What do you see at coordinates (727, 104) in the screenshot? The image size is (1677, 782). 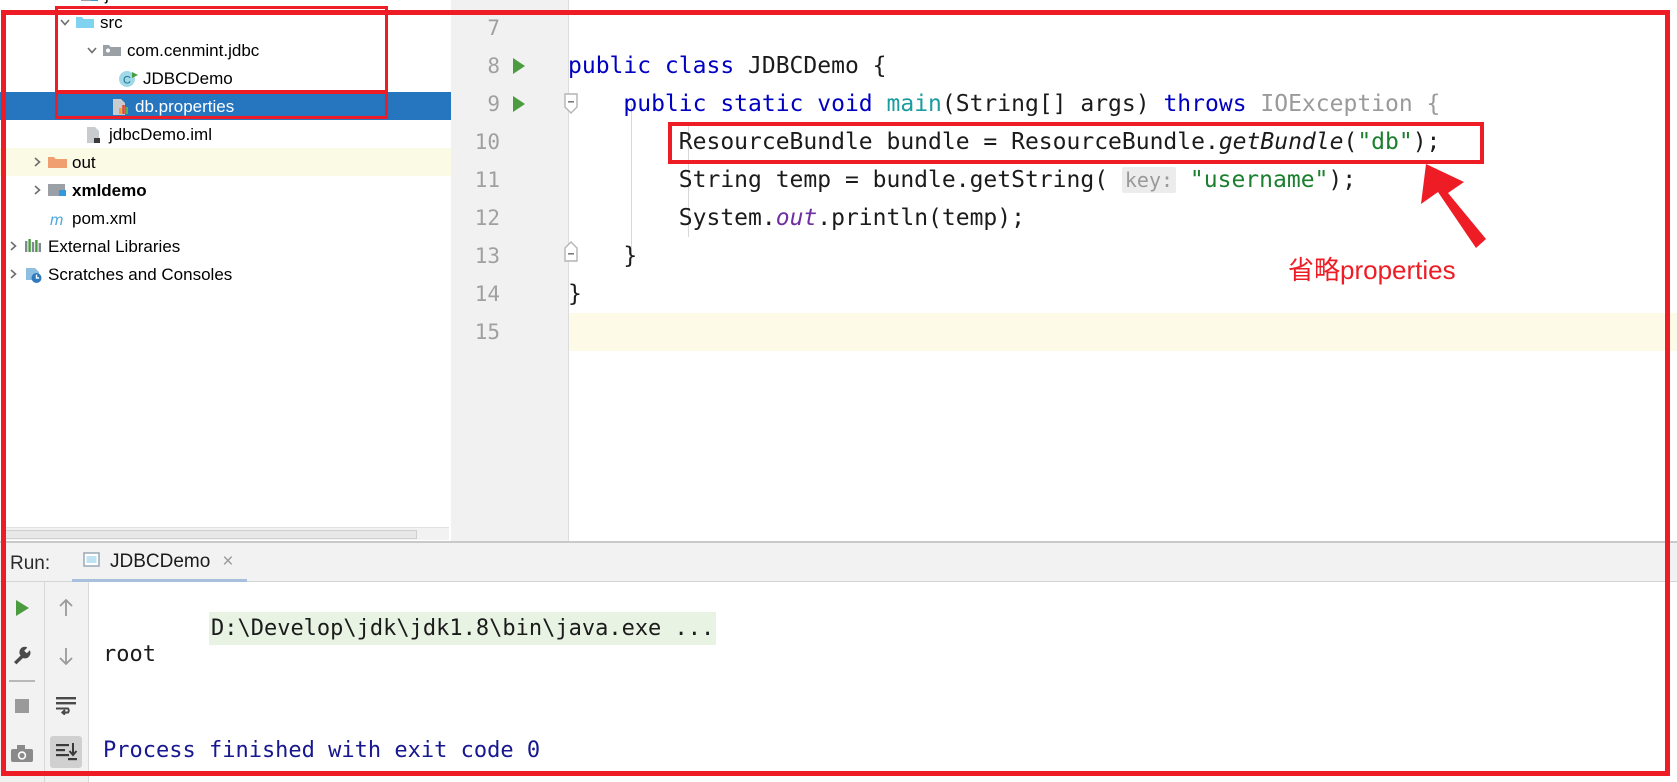 I see `code-token: public static void` at bounding box center [727, 104].